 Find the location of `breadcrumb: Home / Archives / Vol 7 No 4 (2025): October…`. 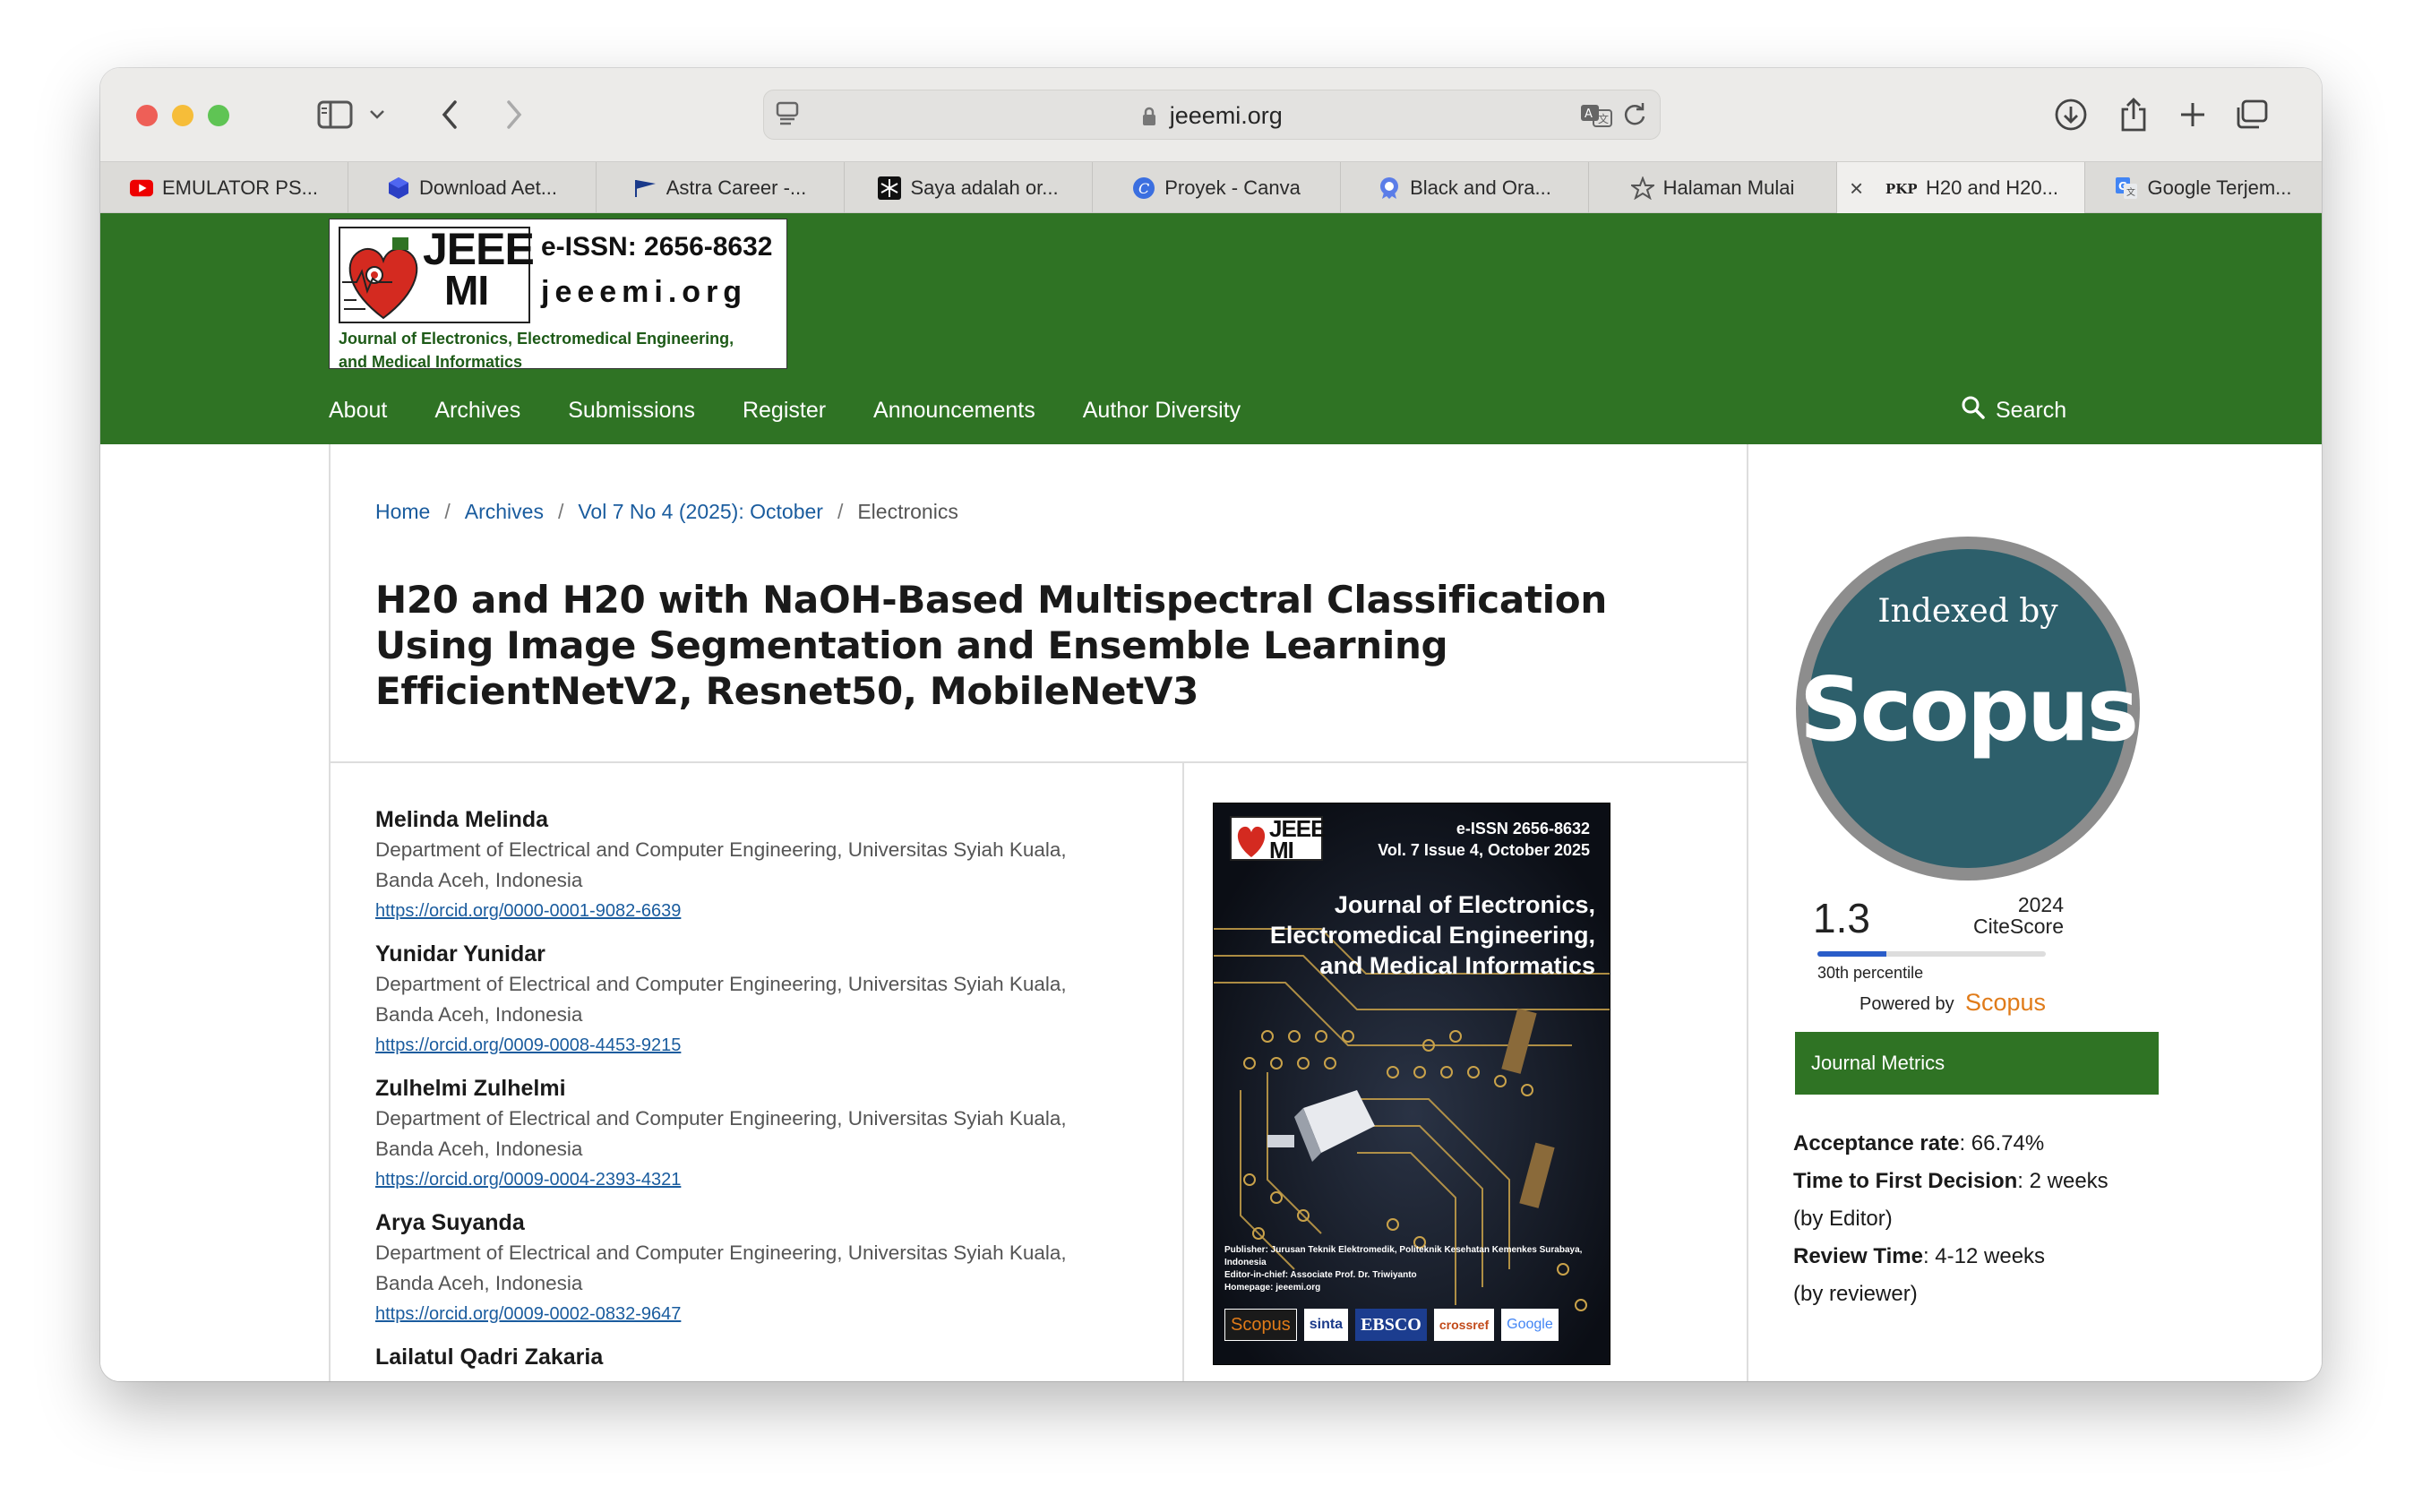

breadcrumb: Home / Archives / Vol 7 No 4 (2025): October… is located at coordinates (666, 512).